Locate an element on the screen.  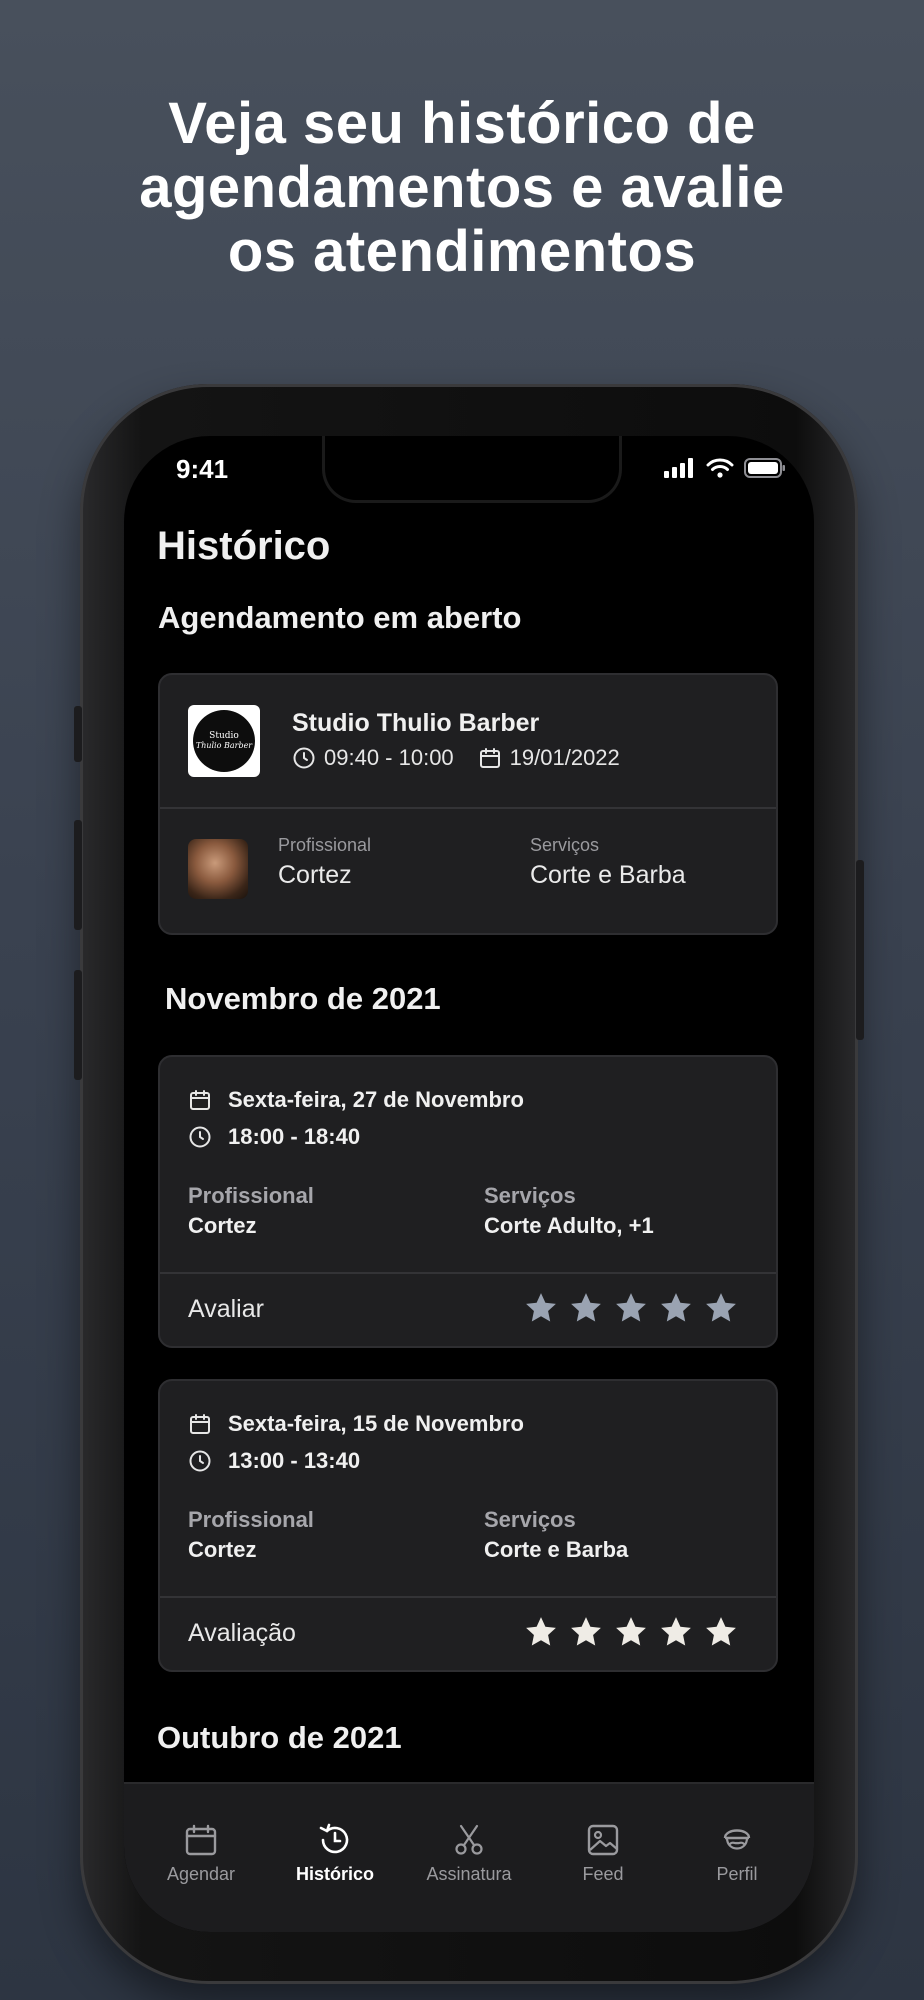
bottom-tab-bar: Agendar Histórico Assinatura Feed Perfil is located at coordinates (469, 1857).